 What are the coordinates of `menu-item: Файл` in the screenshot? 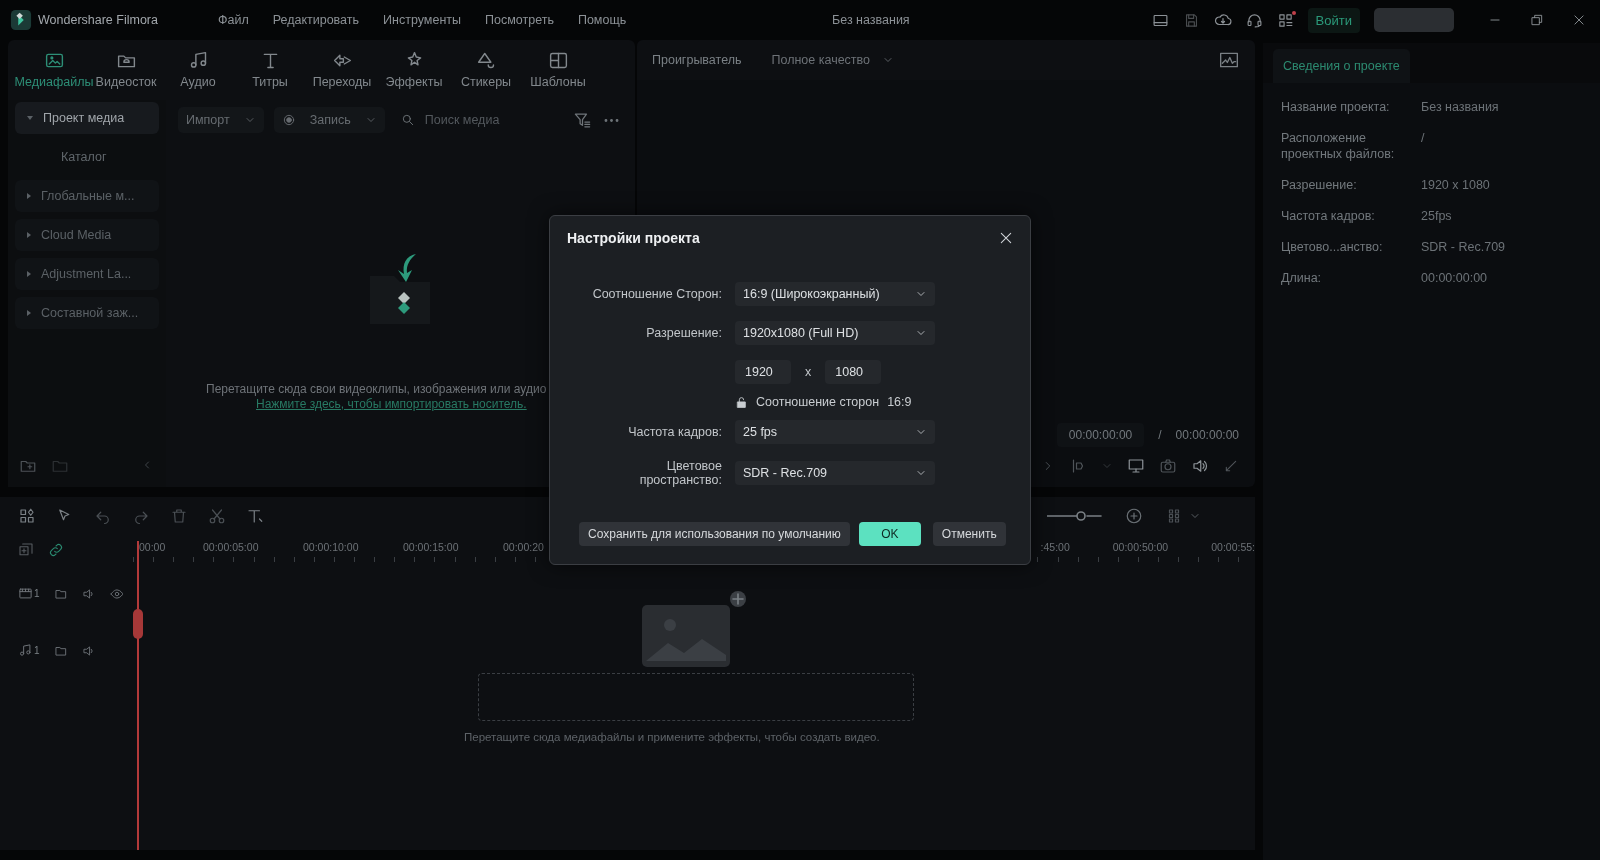 It's located at (233, 20).